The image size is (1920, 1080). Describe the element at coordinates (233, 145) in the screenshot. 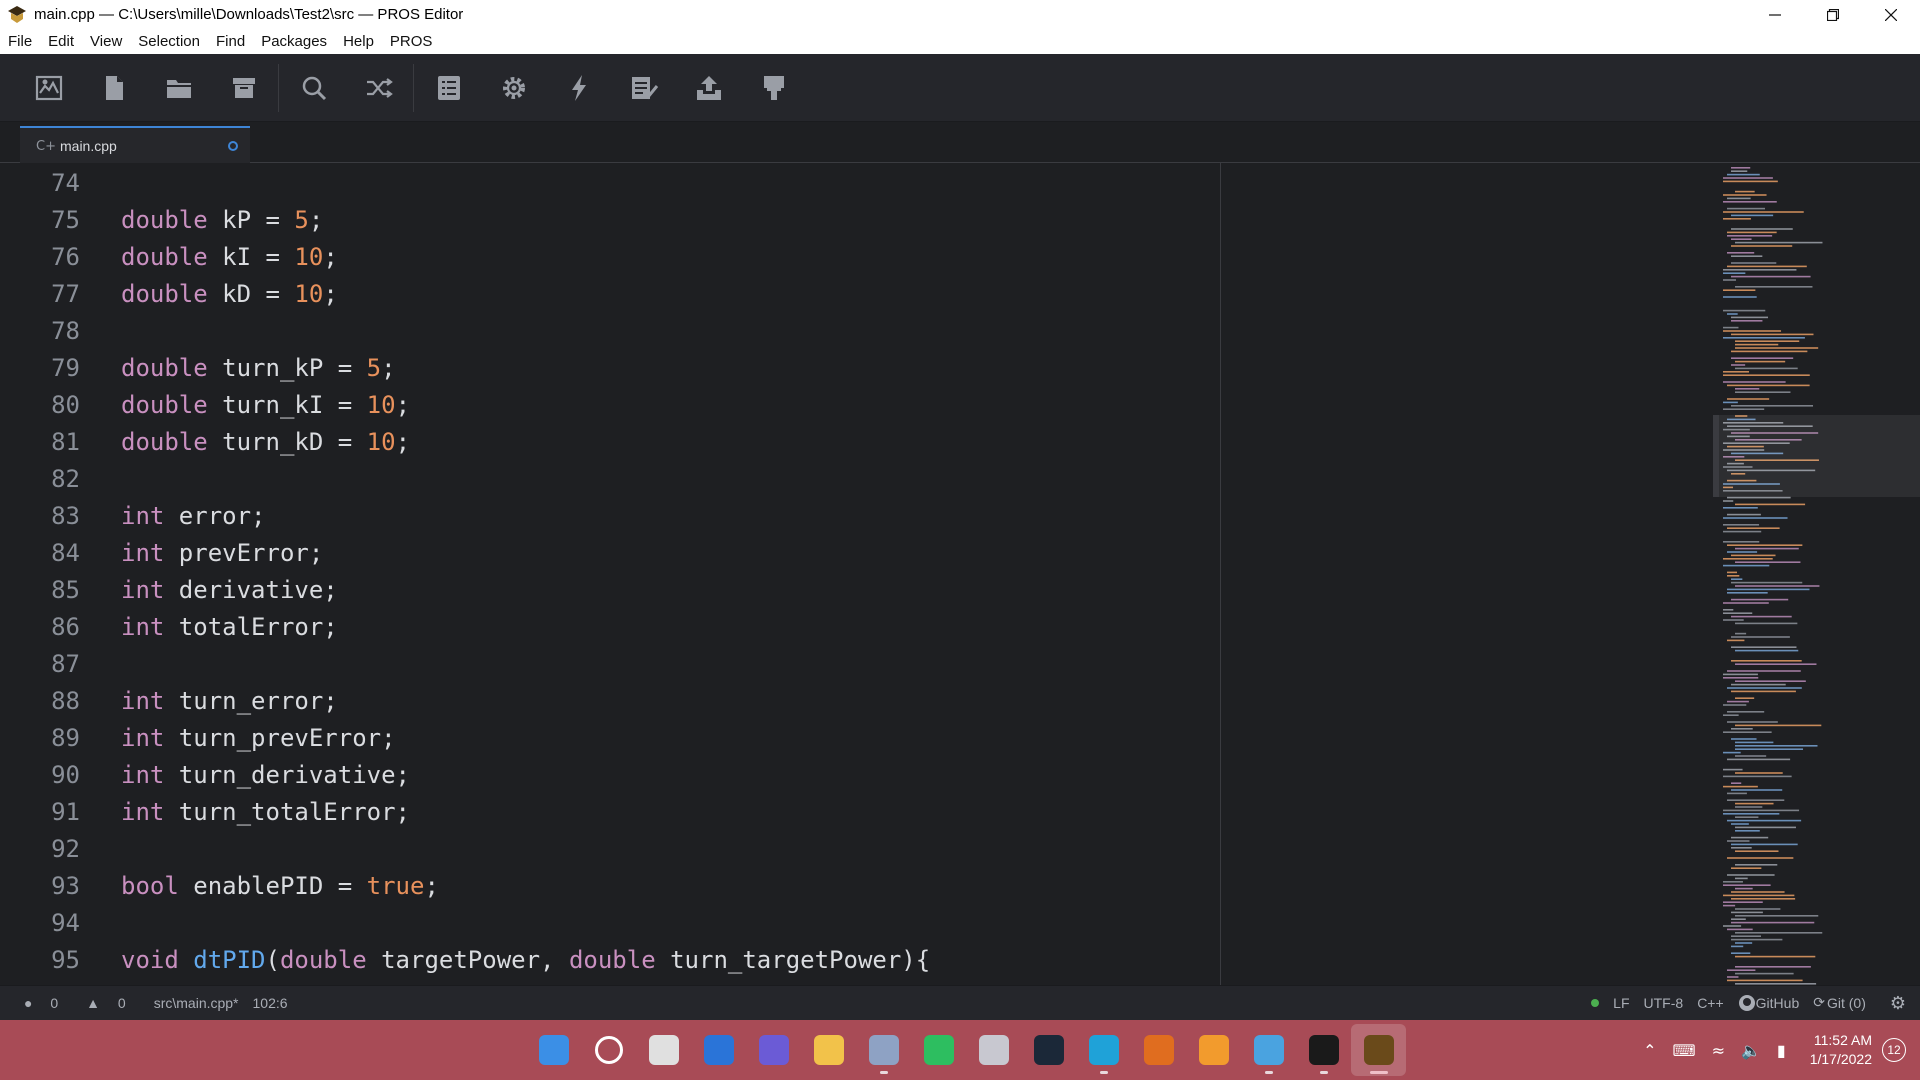

I see `modified-indicator-icon` at that location.